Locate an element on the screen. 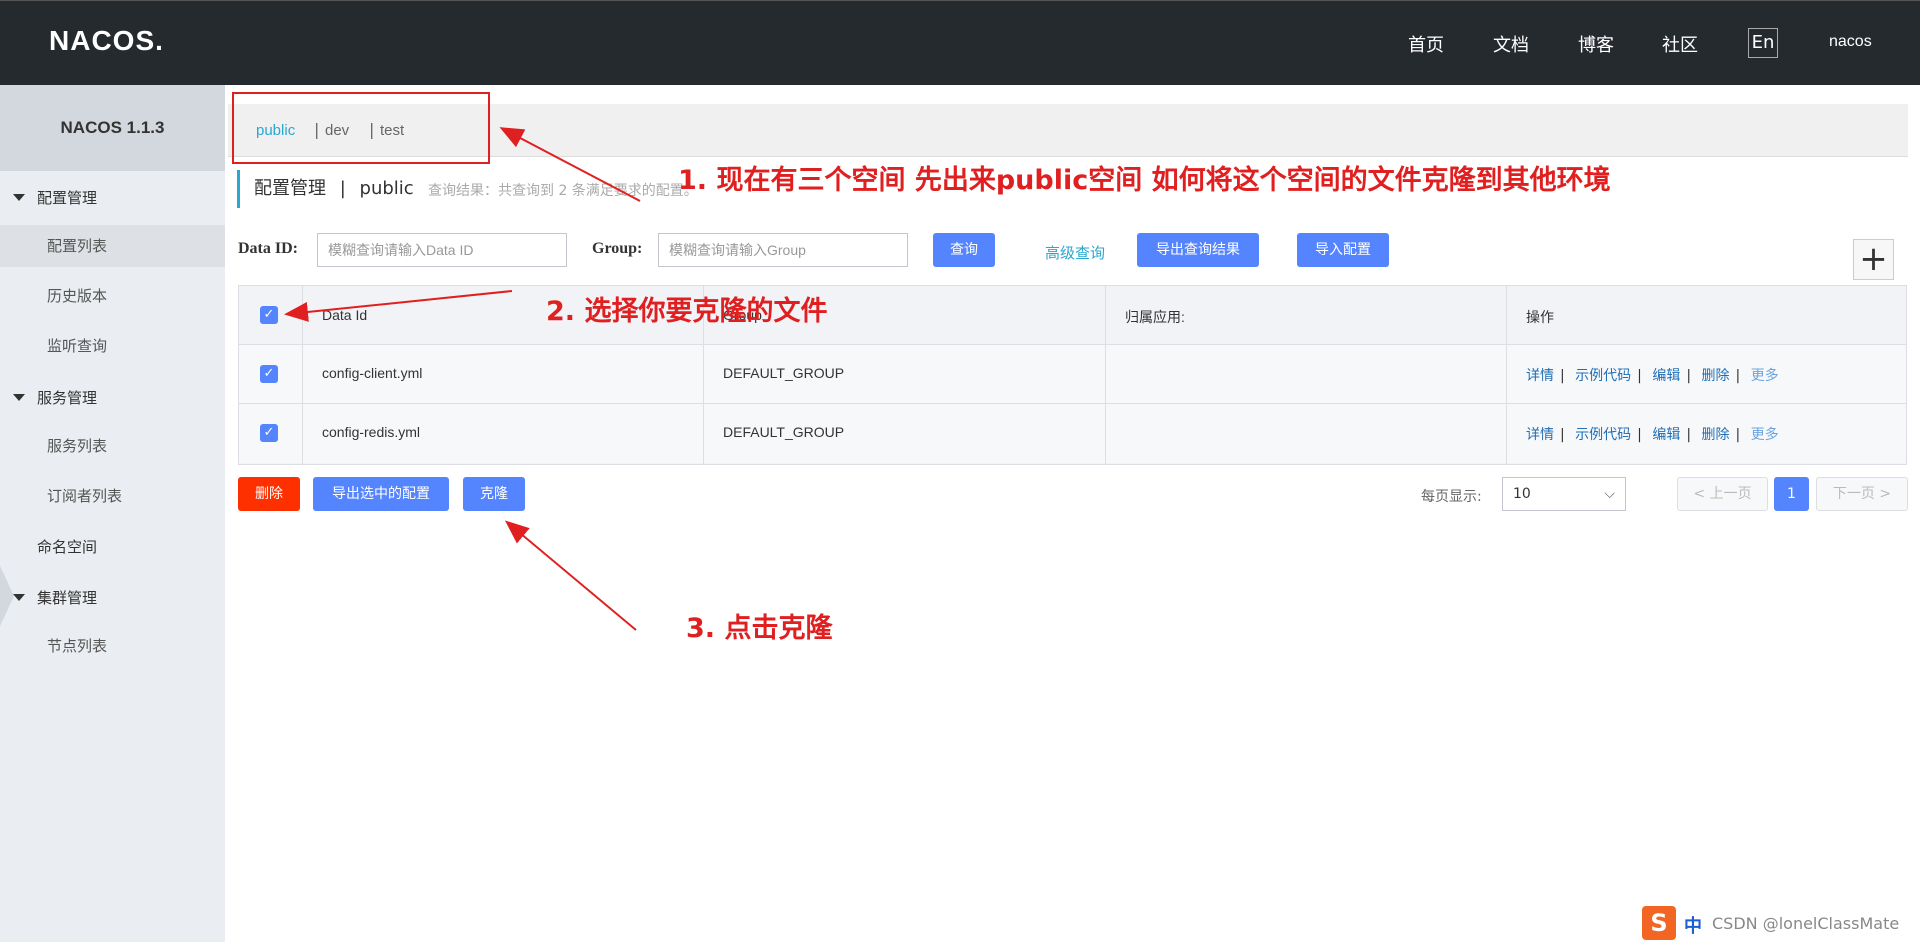 The height and width of the screenshot is (942, 1920). arrow-to-clone is located at coordinates (570, 575).